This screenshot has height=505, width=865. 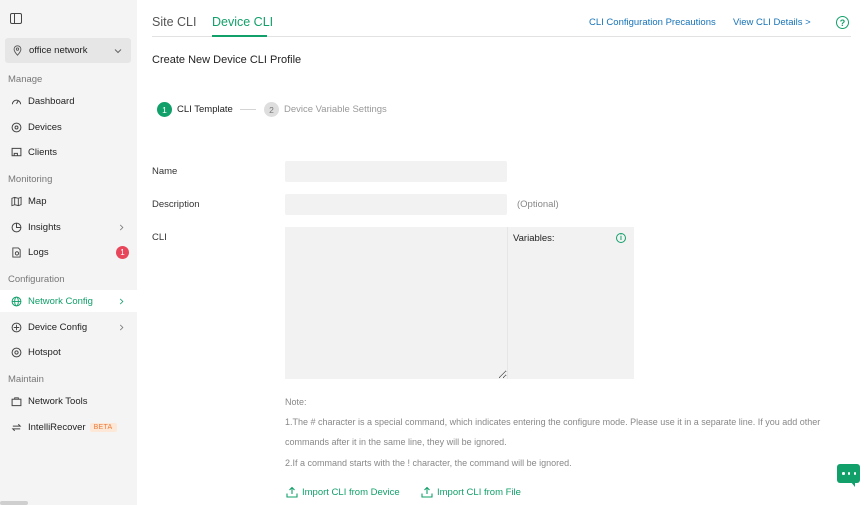 What do you see at coordinates (652, 22) in the screenshot?
I see `cli-precautions-link: CLI Configuration Precautions` at bounding box center [652, 22].